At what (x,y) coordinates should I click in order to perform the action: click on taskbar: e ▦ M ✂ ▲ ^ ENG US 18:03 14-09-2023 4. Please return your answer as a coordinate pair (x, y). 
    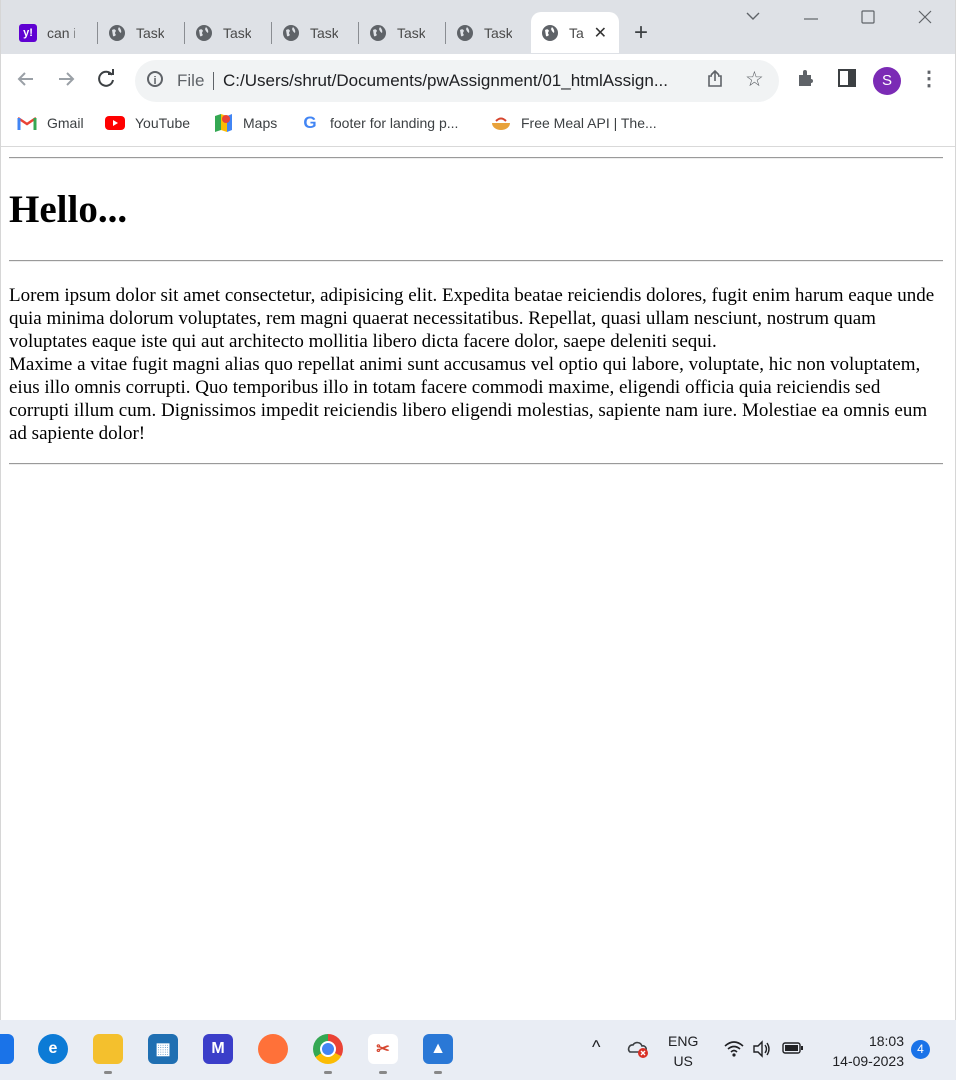
    Looking at the image, I should click on (478, 1050).